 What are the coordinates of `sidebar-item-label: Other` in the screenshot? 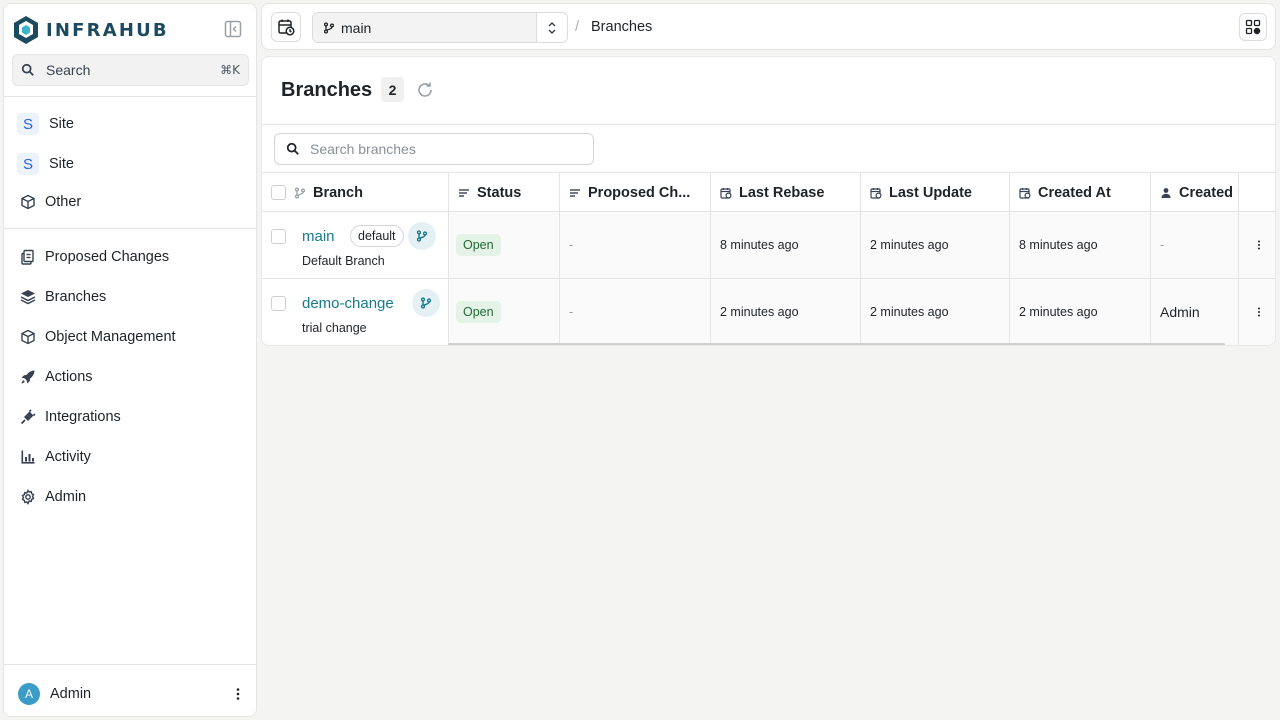 It's located at (63, 202).